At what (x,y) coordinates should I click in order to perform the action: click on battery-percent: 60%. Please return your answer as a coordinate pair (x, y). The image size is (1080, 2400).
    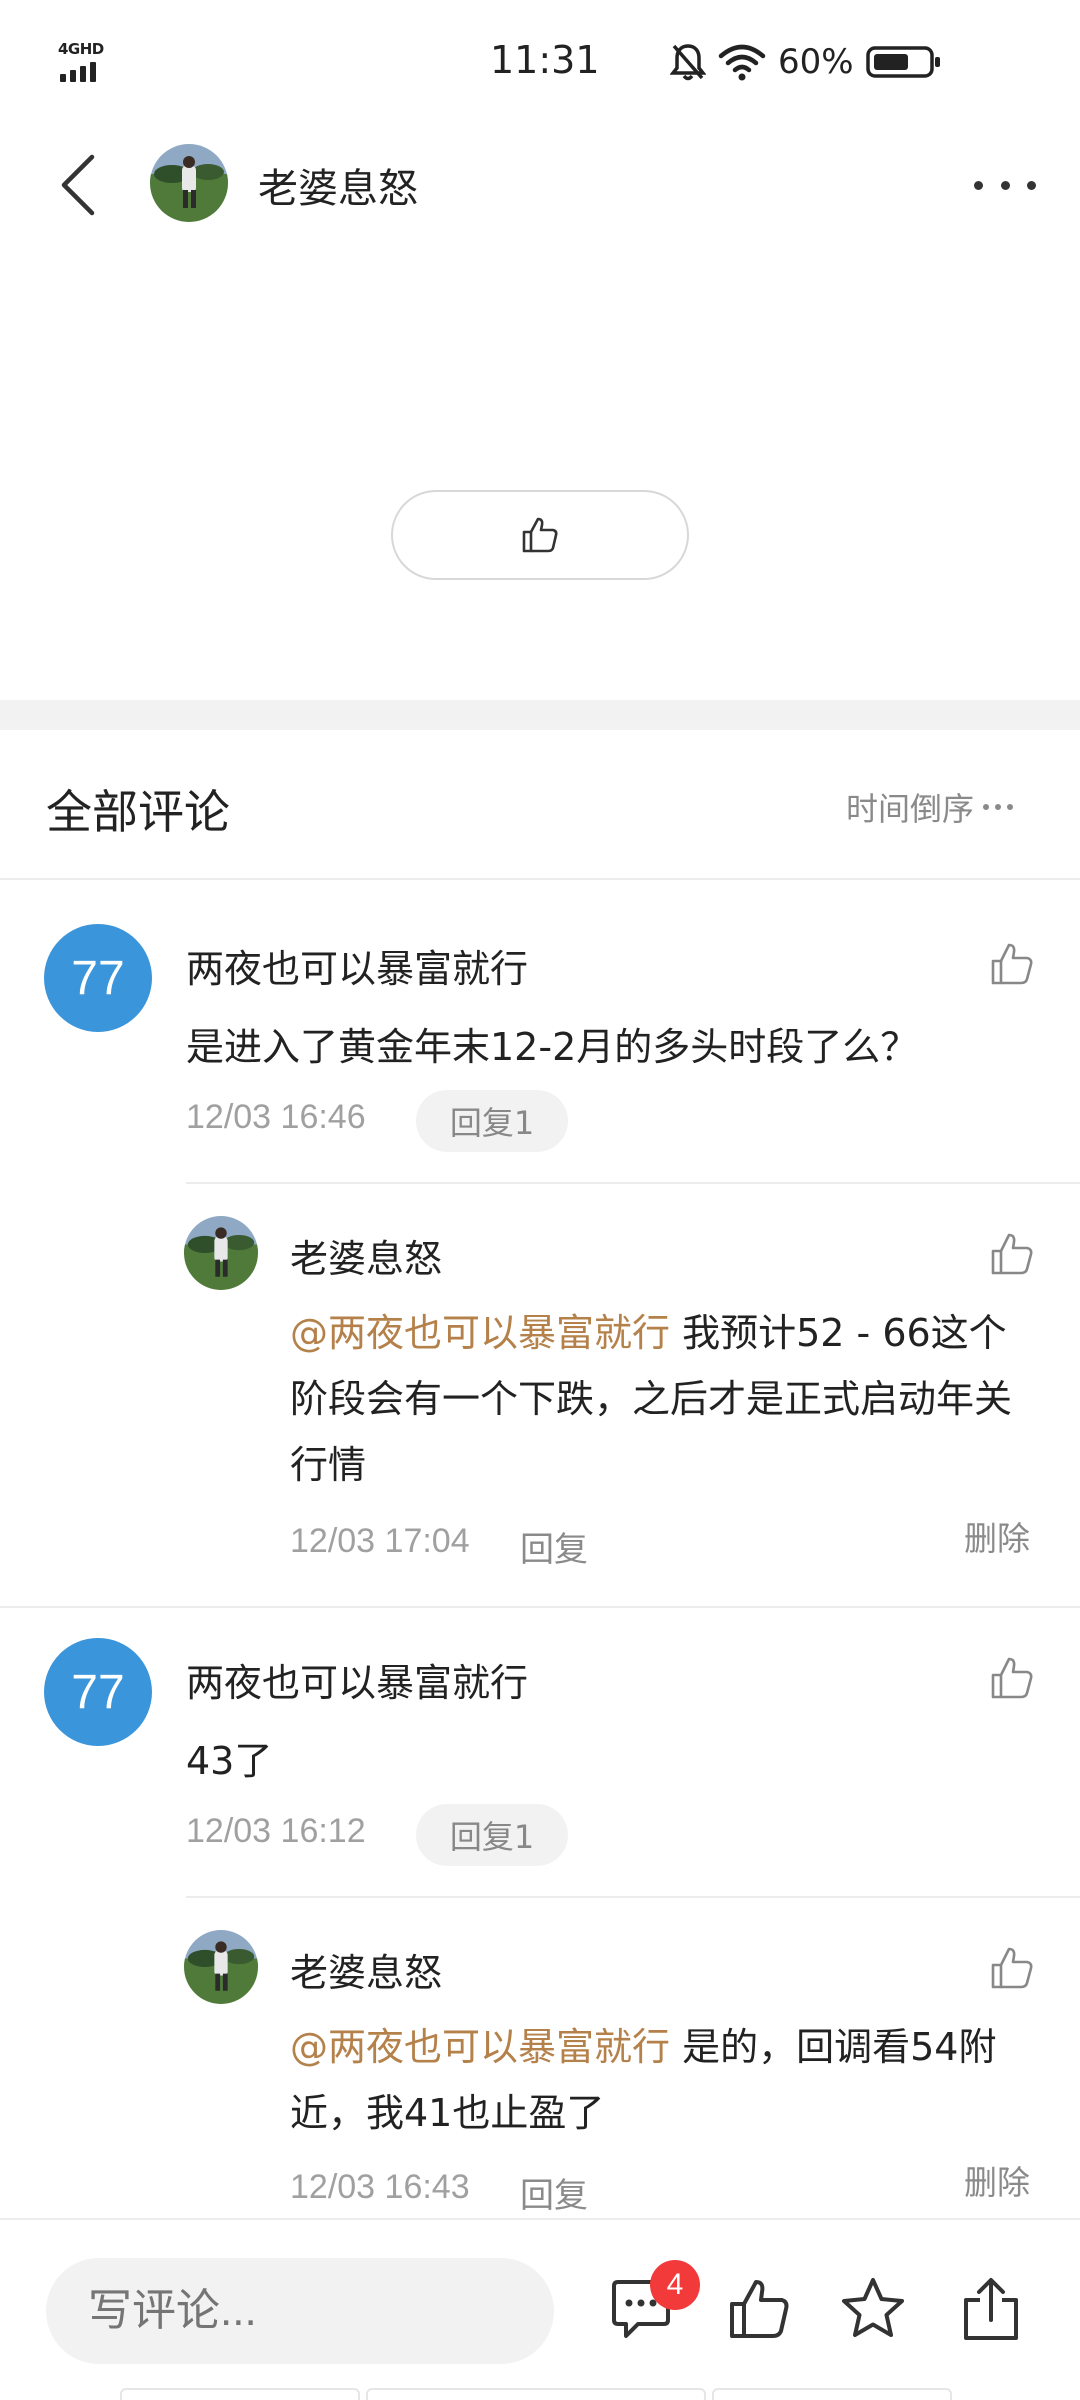
    Looking at the image, I should click on (816, 62).